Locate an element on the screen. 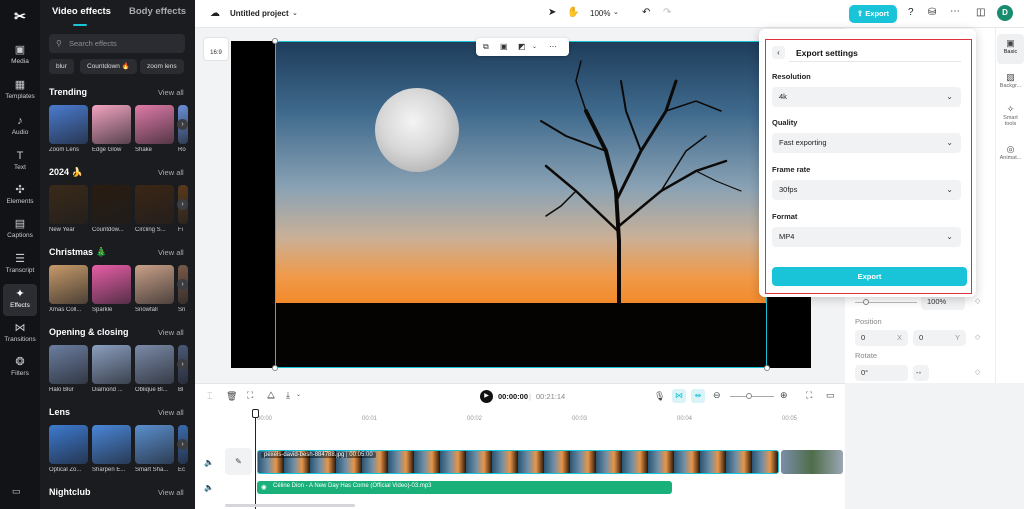 This screenshot has width=1024, height=509. export-button: ⇪ Export is located at coordinates (873, 14).